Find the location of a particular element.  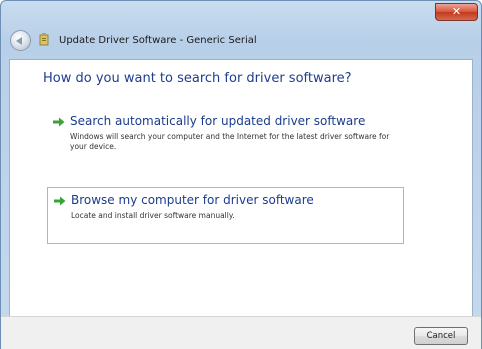

close-icon: ✕ is located at coordinates (456, 11).